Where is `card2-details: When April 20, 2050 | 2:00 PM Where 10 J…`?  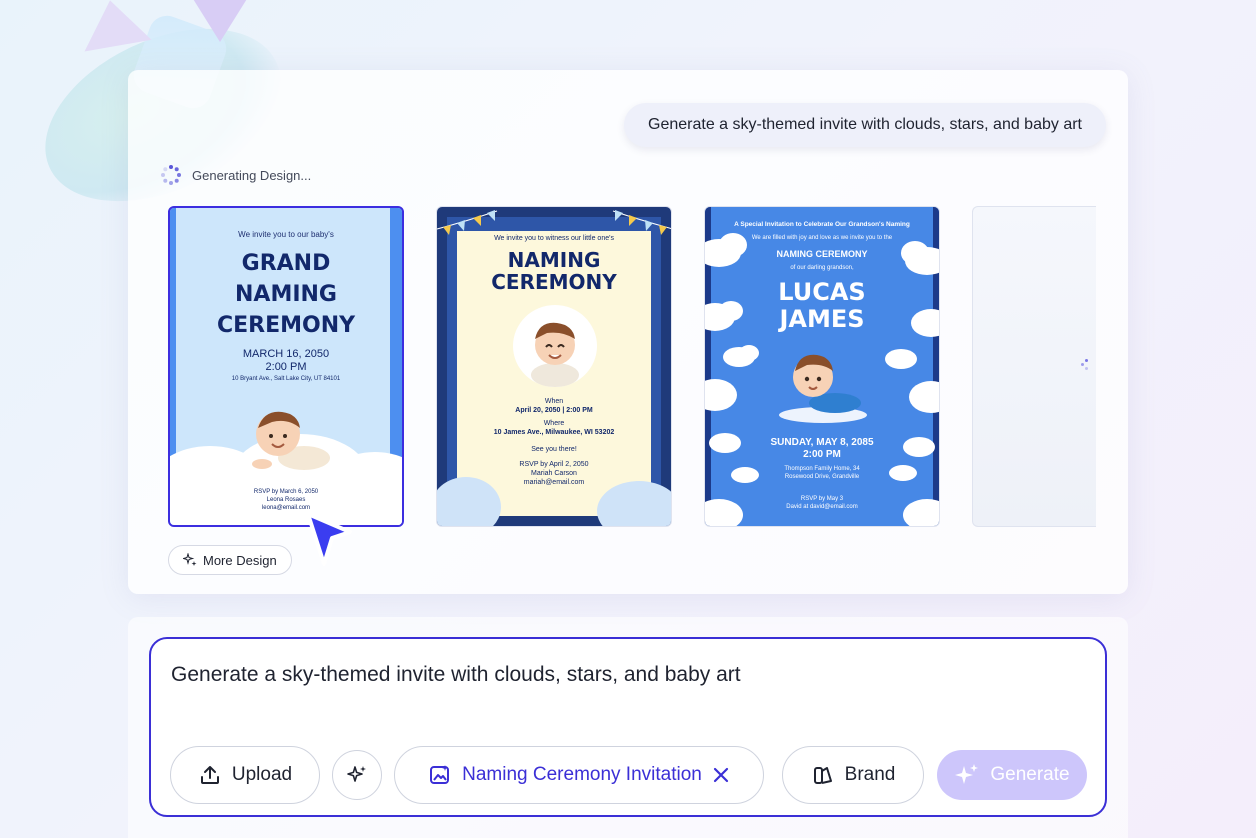 card2-details: When April 20, 2050 | 2:00 PM Where 10 J… is located at coordinates (554, 442).